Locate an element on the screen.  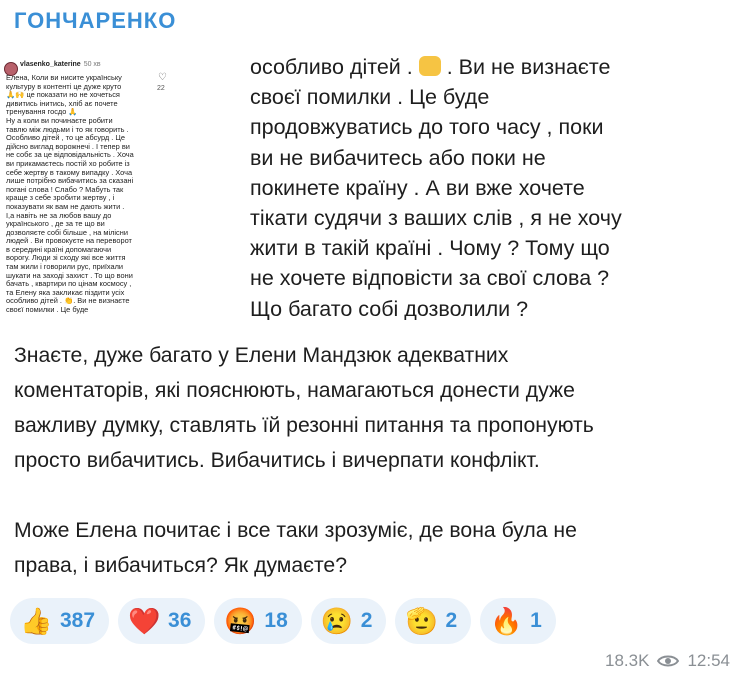
salute-icon: 🫡 is located at coordinates (421, 621).